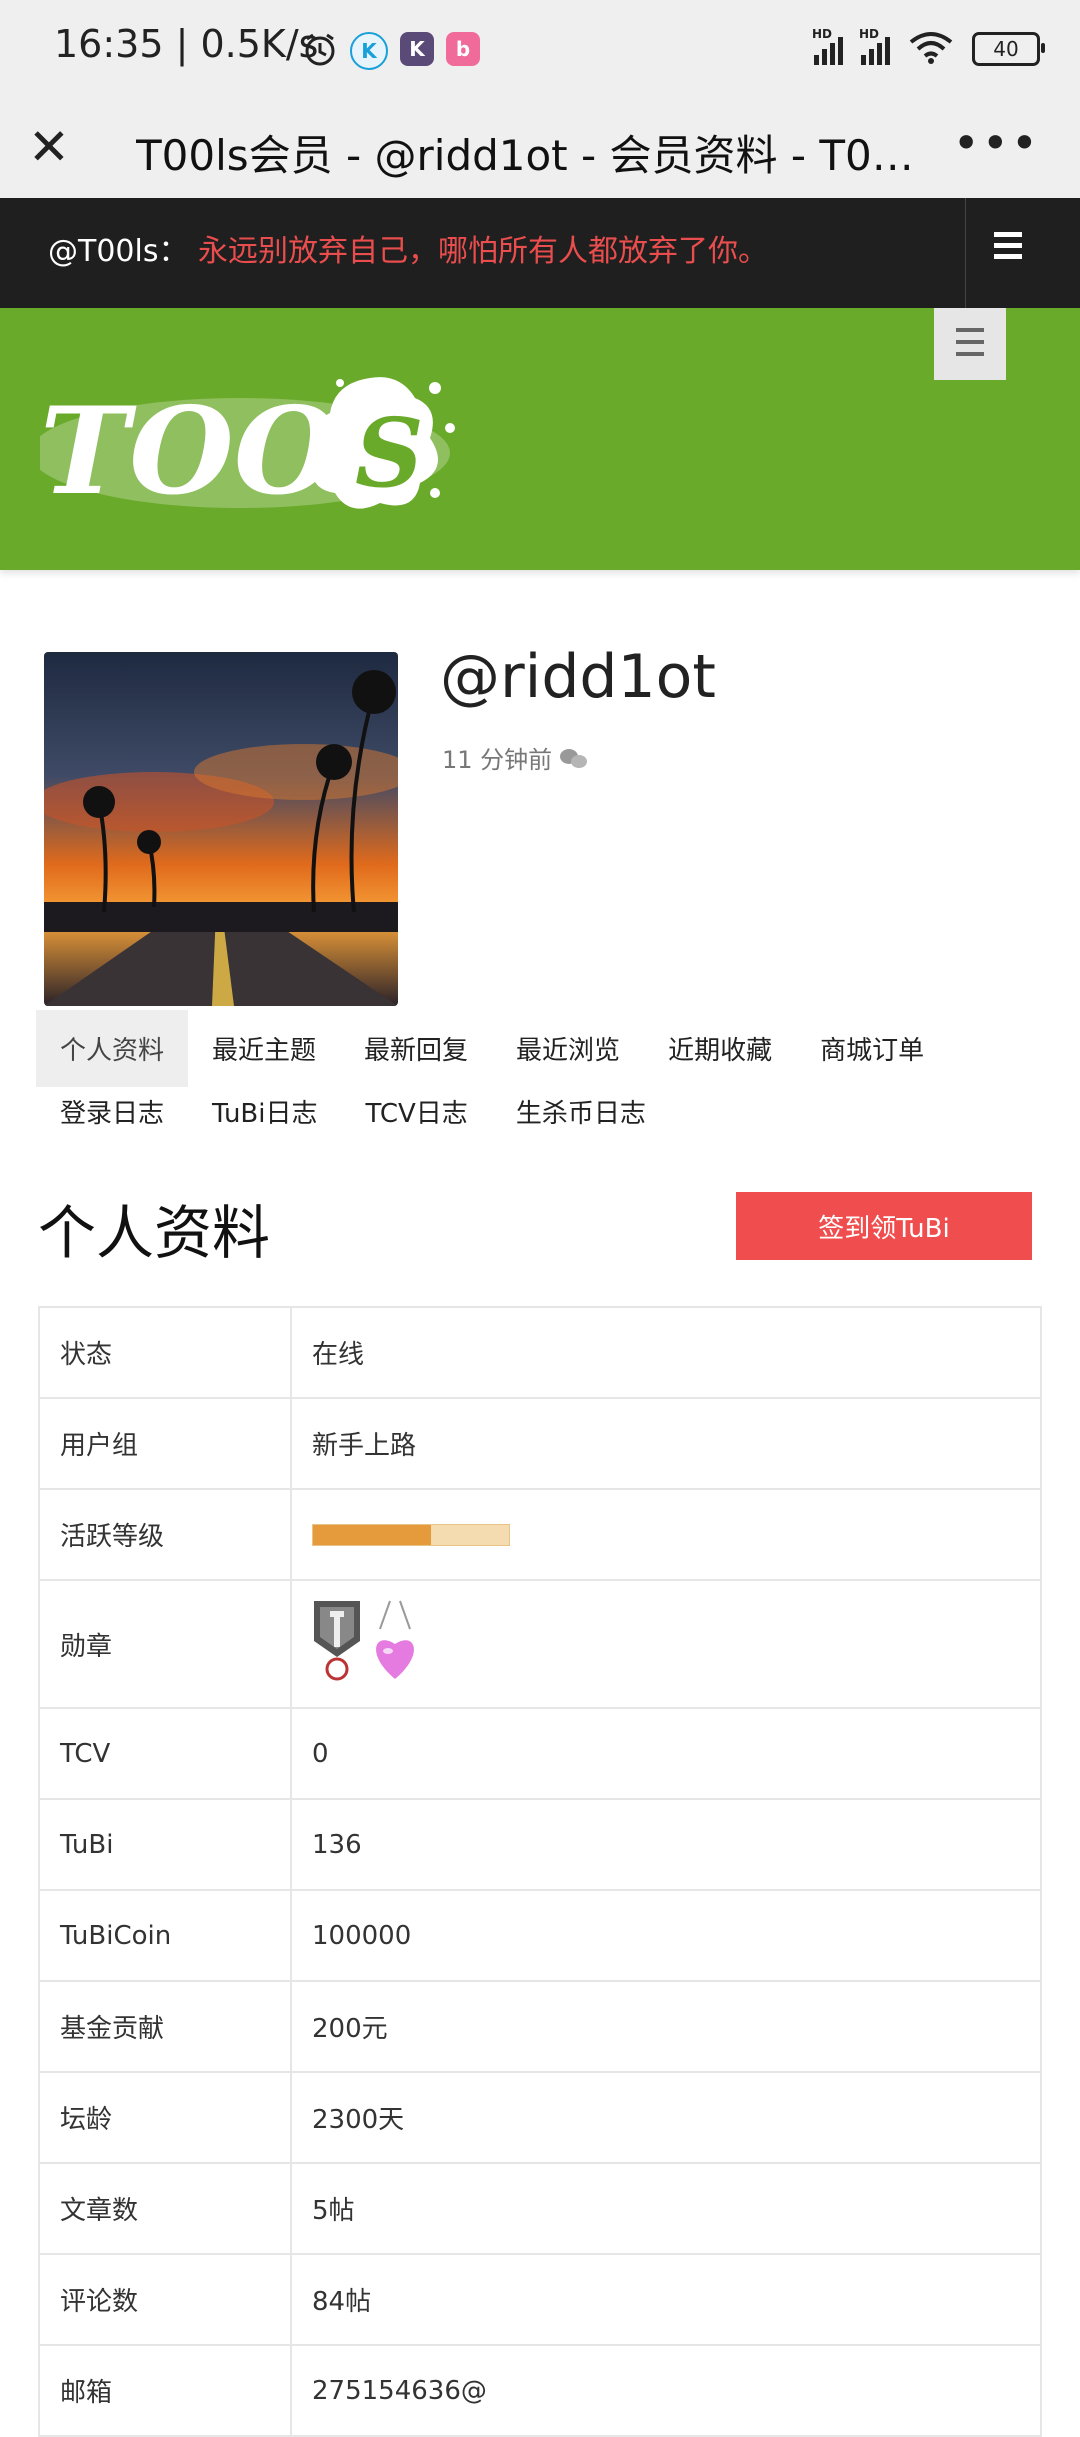 The image size is (1080, 2437). Describe the element at coordinates (666, 2208) in the screenshot. I see `row-value: 5帖` at that location.